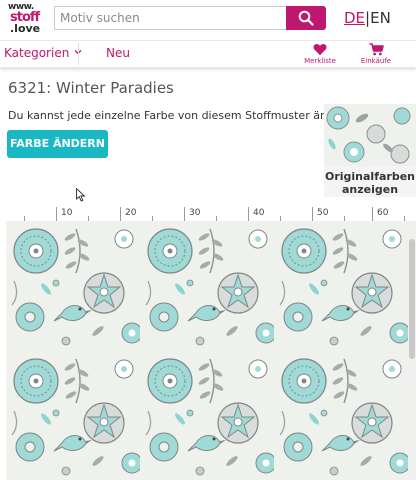 This screenshot has width=416, height=480. What do you see at coordinates (369, 183) in the screenshot?
I see `original-colors-label: Originalfarben anzeigen` at bounding box center [369, 183].